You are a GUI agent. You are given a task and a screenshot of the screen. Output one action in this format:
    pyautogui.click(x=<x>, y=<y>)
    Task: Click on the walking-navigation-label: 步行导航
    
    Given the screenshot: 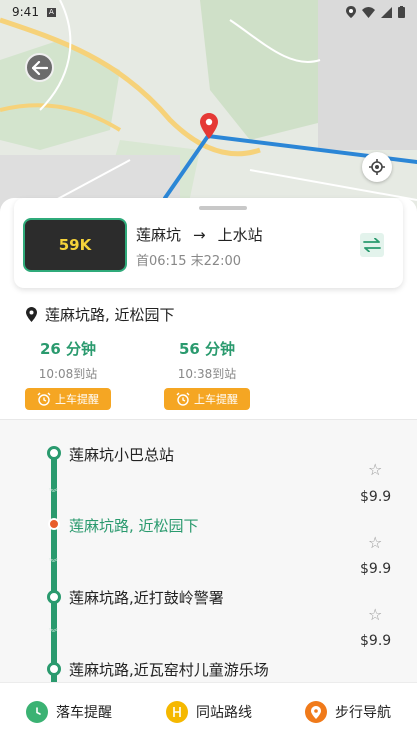 What is the action you would take?
    pyautogui.click(x=363, y=713)
    